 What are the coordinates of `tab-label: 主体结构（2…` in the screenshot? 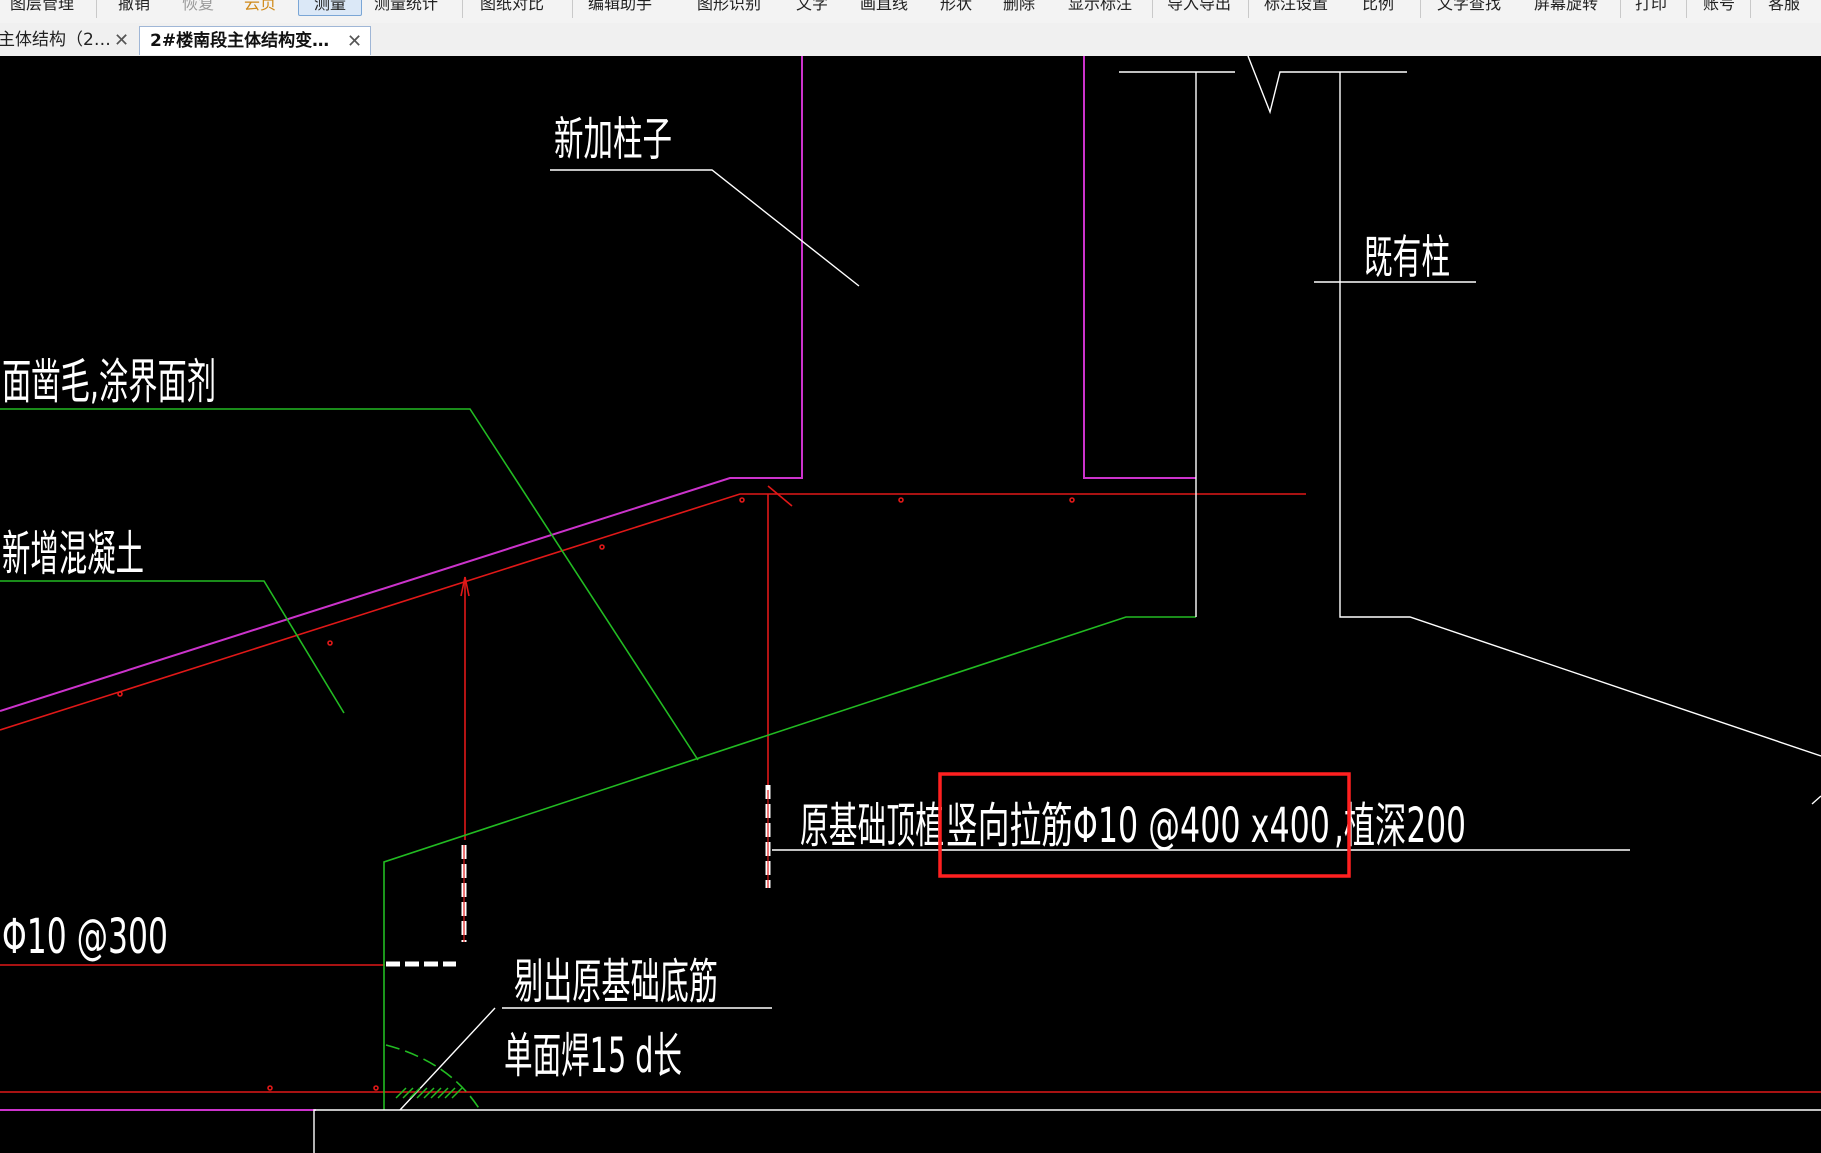 It's located at (55, 40).